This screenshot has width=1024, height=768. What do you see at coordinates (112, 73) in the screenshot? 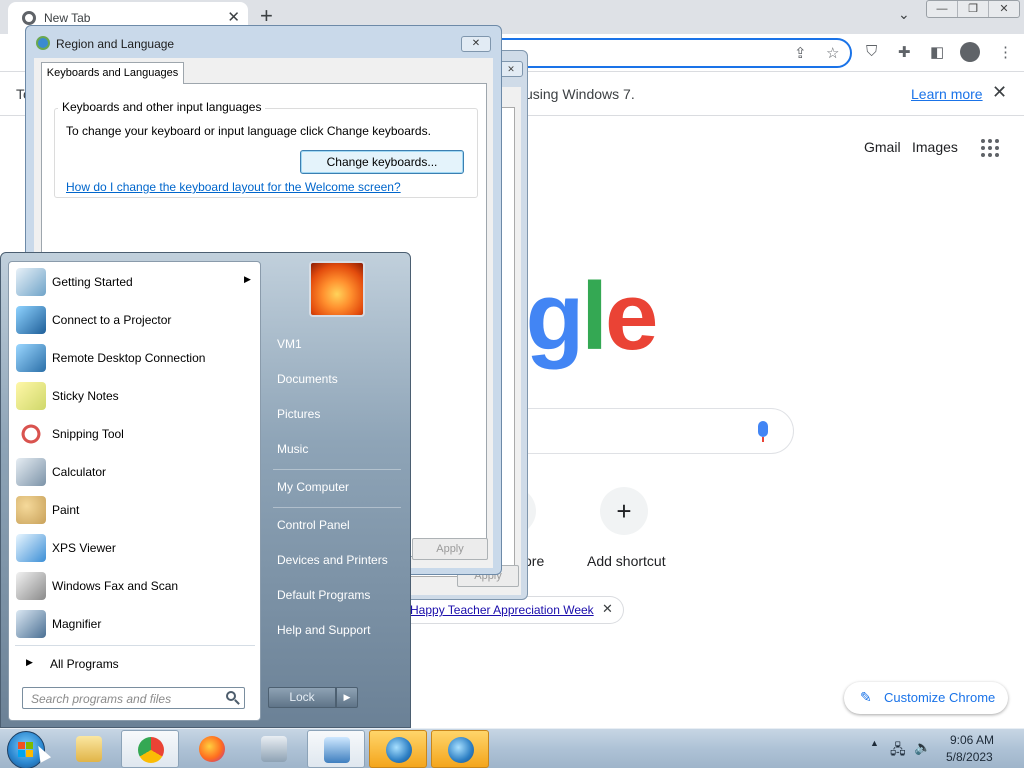
I see `tab-keyboards-languages: Keyboards and Languages` at bounding box center [112, 73].